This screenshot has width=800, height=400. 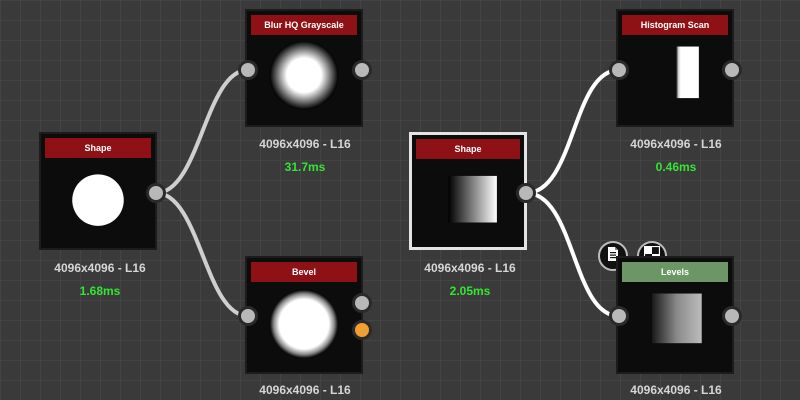 I want to click on node-title: Blur HQ Grayscale, so click(x=304, y=25).